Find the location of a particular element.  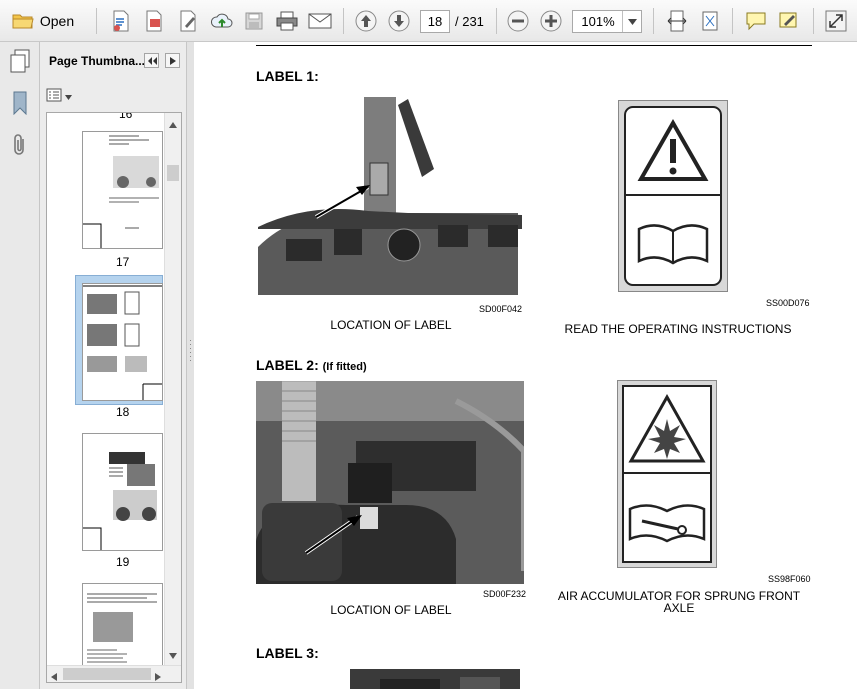

create-pdf-icon is located at coordinates (121, 21).